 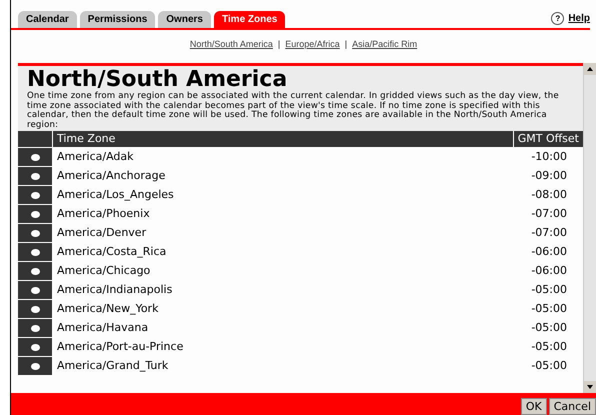 I want to click on description-text: One time zone from any region can be associated with the current calendar. In gridded views such as the day view, the time zone associated with the calendar becomes part of the view's time scale. If no time zone is specified with this calendar, then the default time zone will be used. The following time zones are available in the North/South America region:, so click(x=293, y=111).